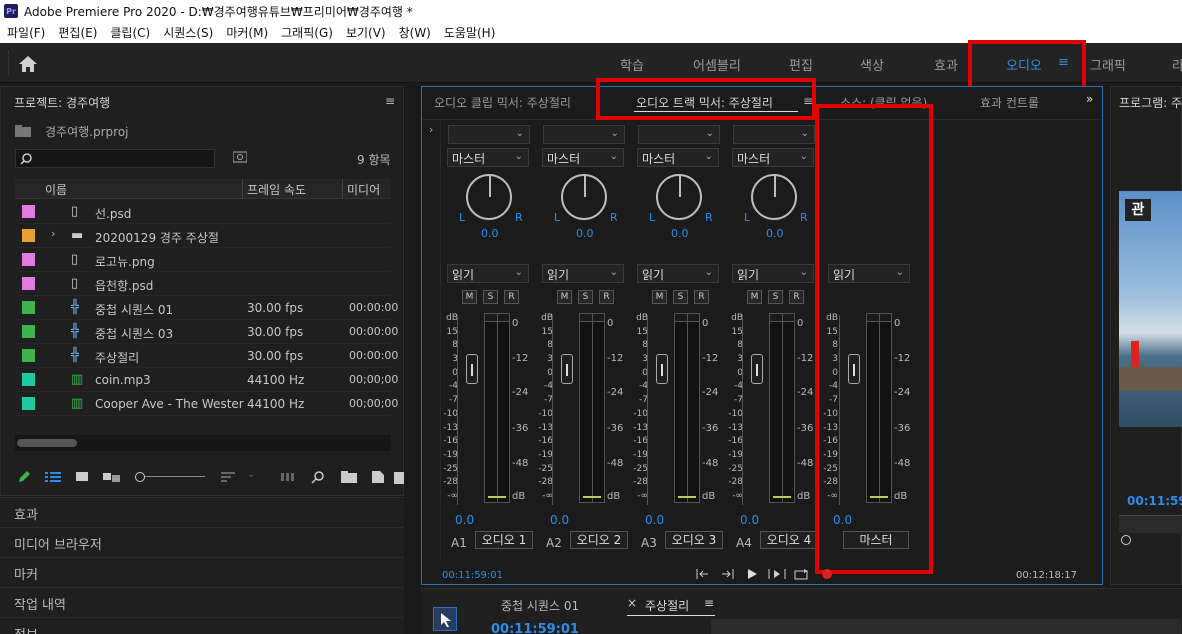 The height and width of the screenshot is (634, 1182). Describe the element at coordinates (203, 284) in the screenshot. I see `project-list-item: ▯ 읍천항.psd` at that location.